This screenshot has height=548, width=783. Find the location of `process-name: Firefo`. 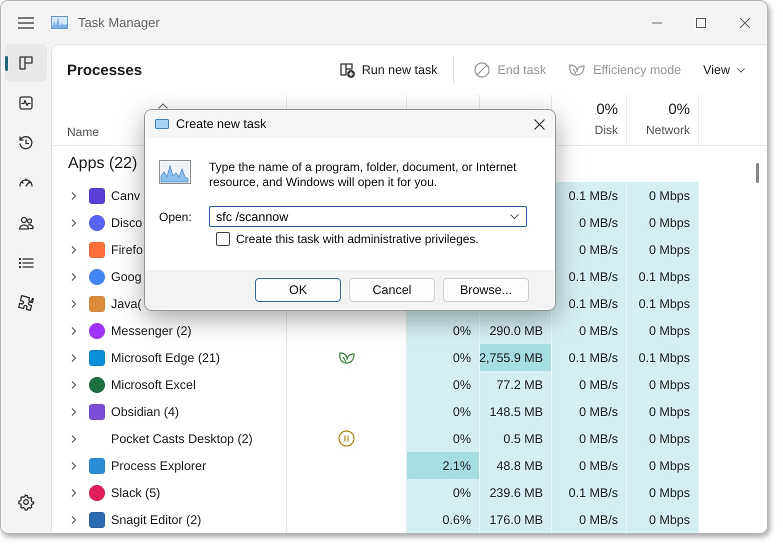

process-name: Firefo is located at coordinates (127, 249).